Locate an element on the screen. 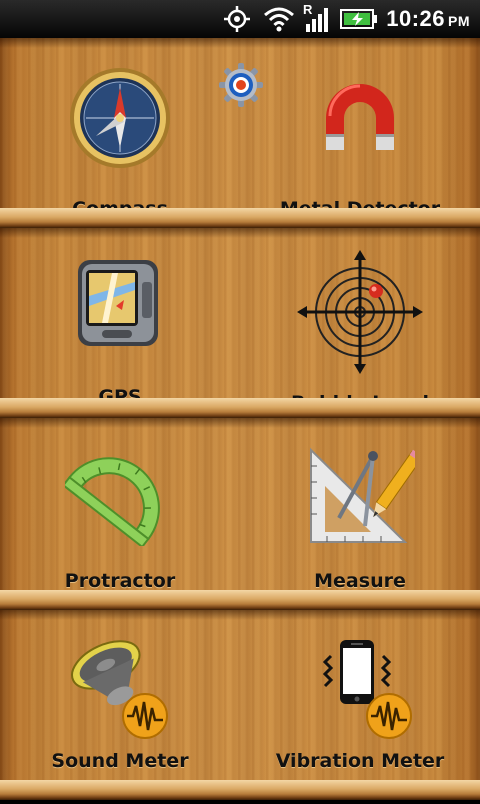 The width and height of the screenshot is (480, 804). sound-meter-app: Sound Meter is located at coordinates (120, 719).